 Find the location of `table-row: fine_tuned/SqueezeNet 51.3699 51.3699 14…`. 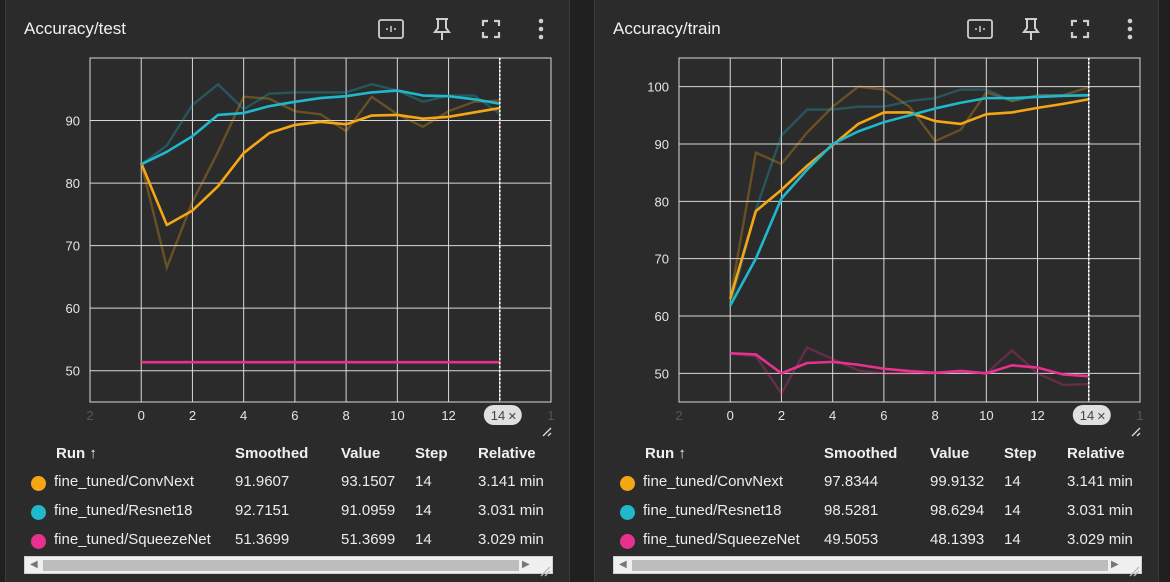

table-row: fine_tuned/SqueezeNet 51.3699 51.3699 14… is located at coordinates (288, 540).